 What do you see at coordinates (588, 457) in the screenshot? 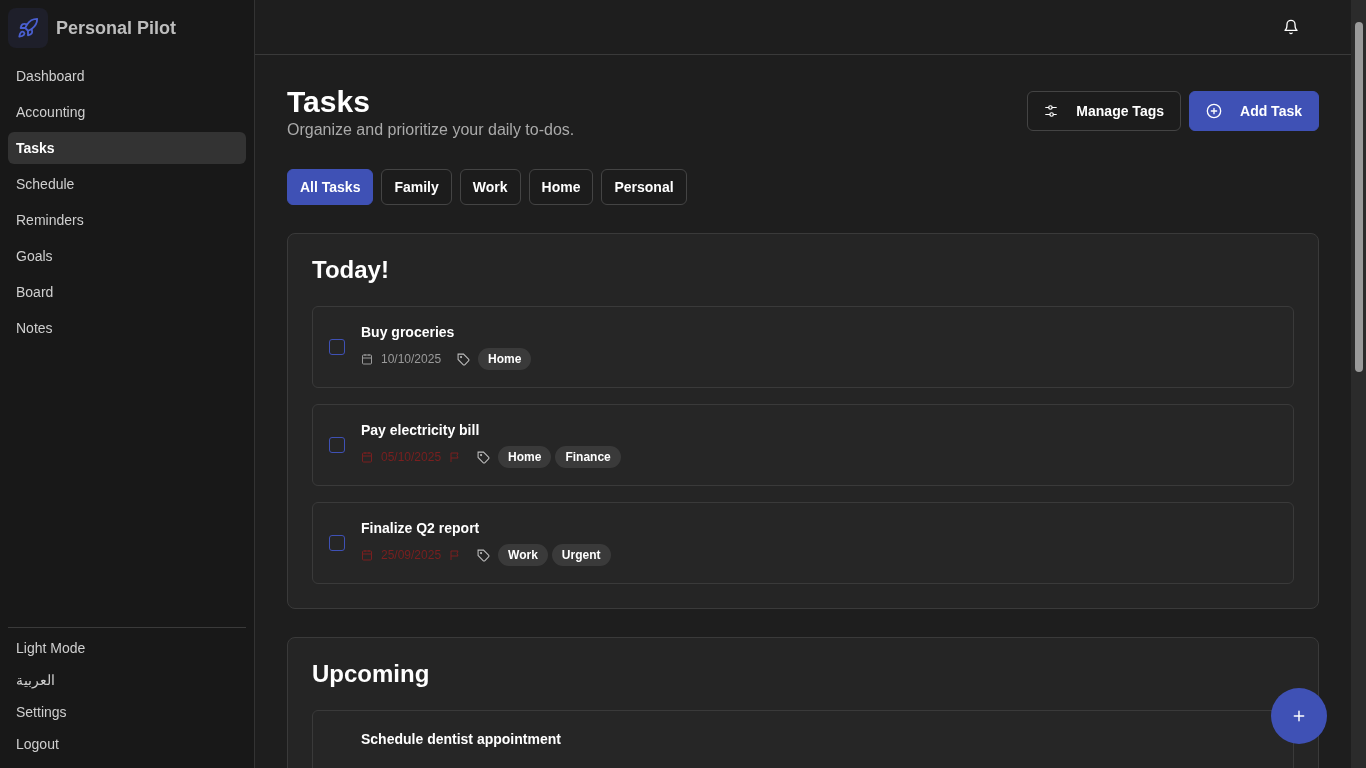
I see `tag-pill: Finance` at bounding box center [588, 457].